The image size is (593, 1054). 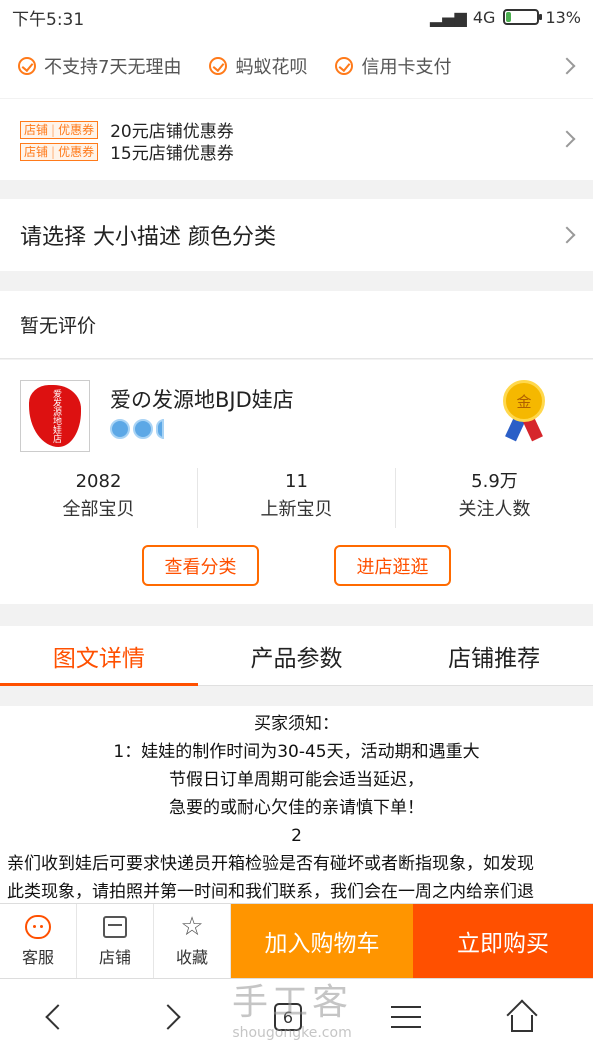 What do you see at coordinates (48, 19) in the screenshot?
I see `status-time: 下午5:31` at bounding box center [48, 19].